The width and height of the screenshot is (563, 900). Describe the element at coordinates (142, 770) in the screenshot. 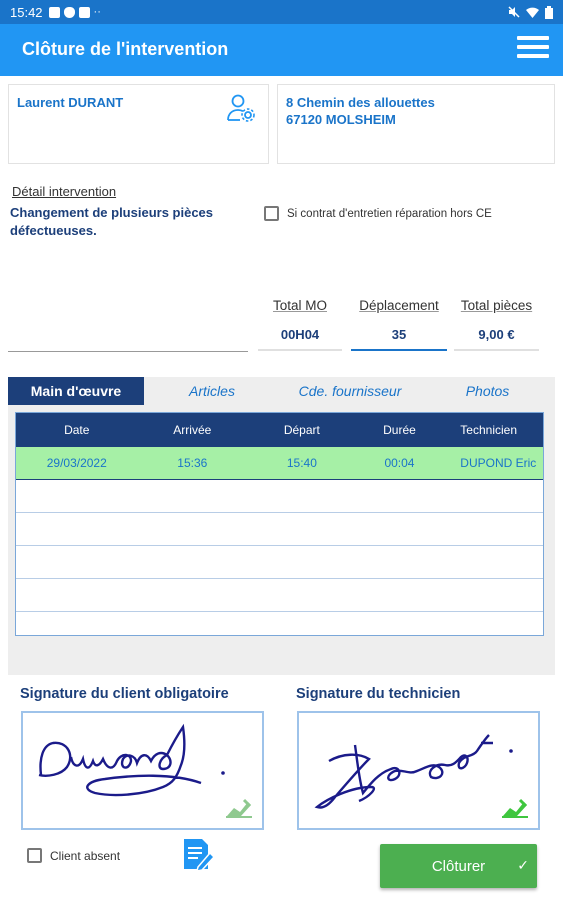

I see `client-signature-pad` at that location.